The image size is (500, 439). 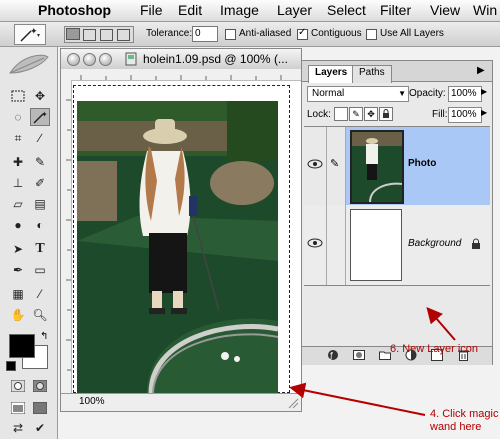 What do you see at coordinates (456, 427) in the screenshot?
I see `annotation-magic-wand-2: wand here` at bounding box center [456, 427].